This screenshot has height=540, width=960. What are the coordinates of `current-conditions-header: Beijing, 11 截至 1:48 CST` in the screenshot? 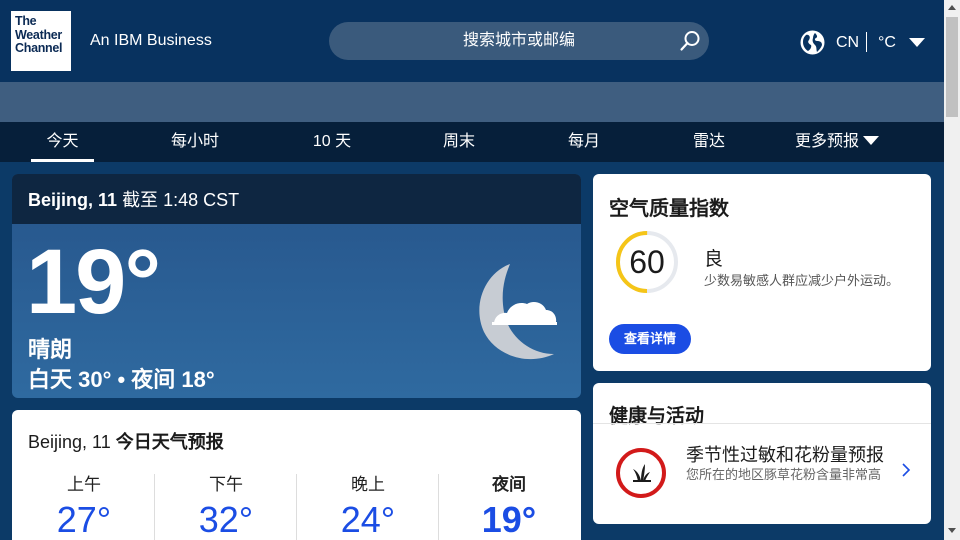 It's located at (296, 199).